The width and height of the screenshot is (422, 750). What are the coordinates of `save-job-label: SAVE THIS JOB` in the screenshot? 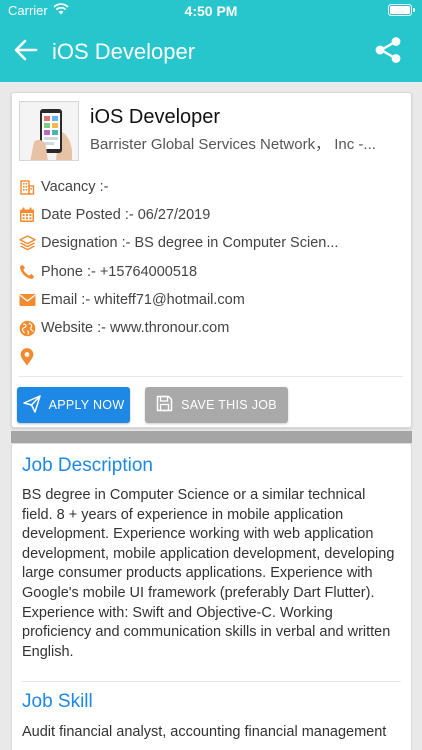 It's located at (229, 405).